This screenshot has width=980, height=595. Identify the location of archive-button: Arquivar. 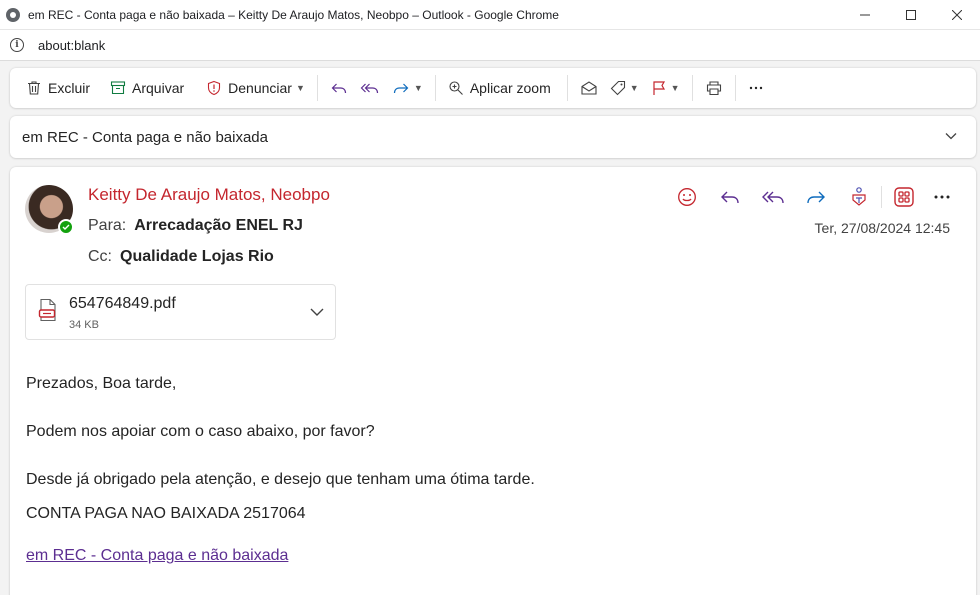
(147, 88).